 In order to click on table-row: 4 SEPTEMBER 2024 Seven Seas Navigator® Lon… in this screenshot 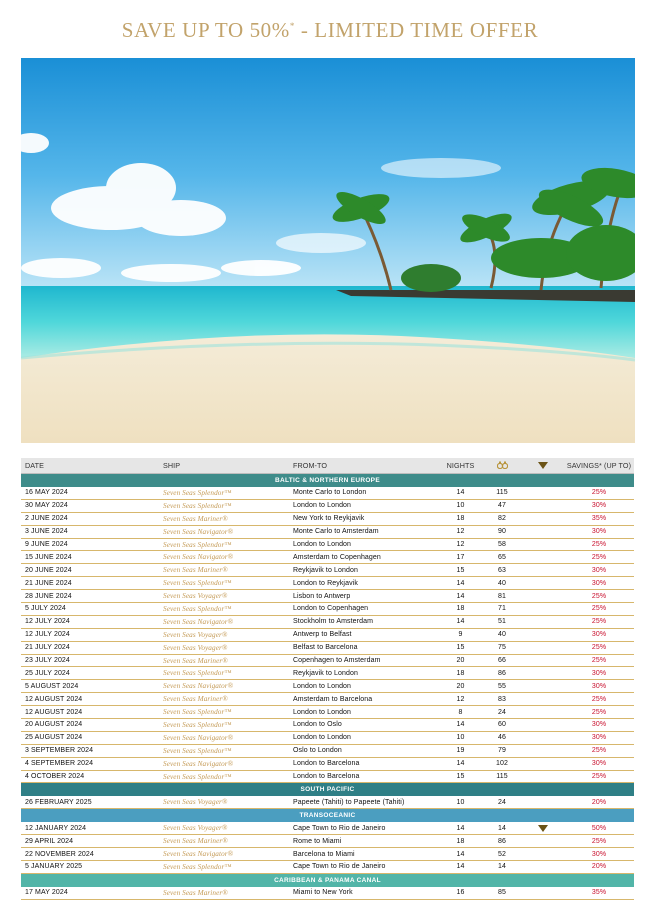, I will do `click(327, 764)`.